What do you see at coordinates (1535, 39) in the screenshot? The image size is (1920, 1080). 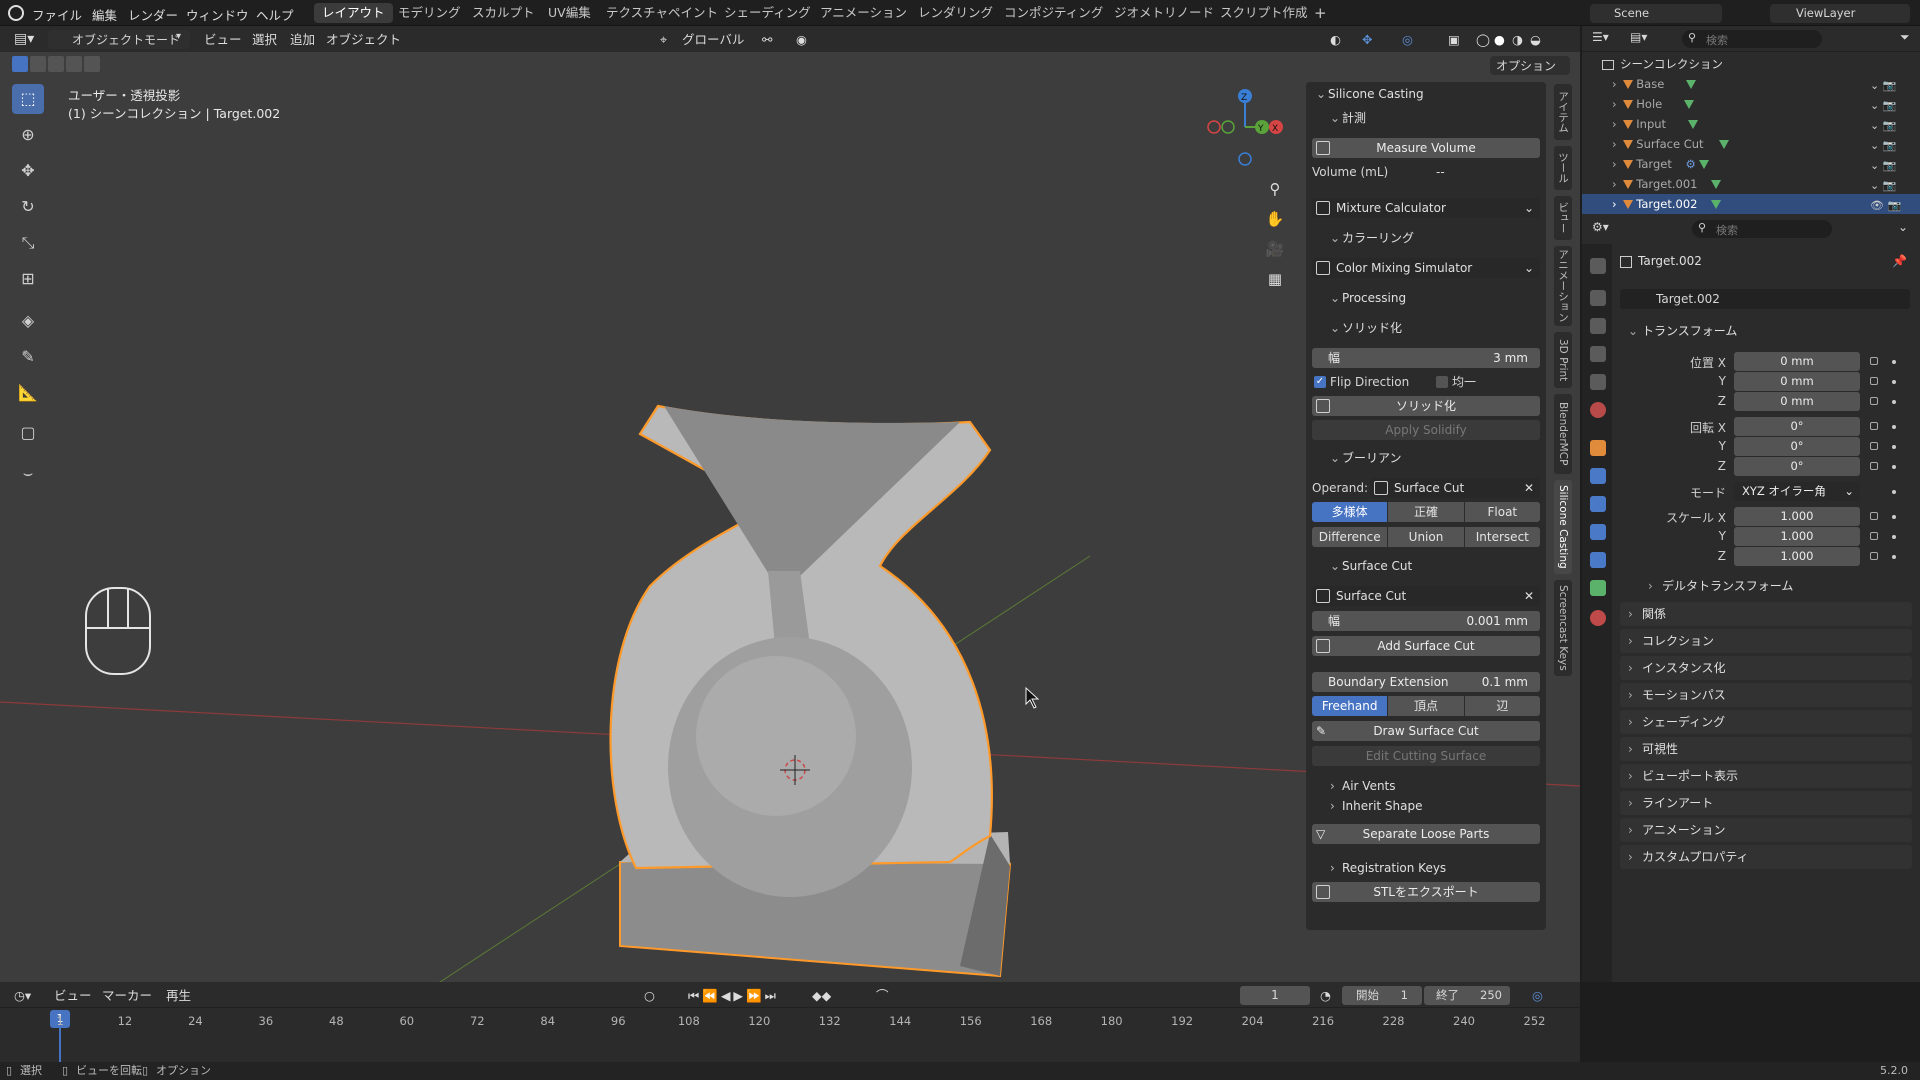 I see `shading-rendered-icon: ◒` at bounding box center [1535, 39].